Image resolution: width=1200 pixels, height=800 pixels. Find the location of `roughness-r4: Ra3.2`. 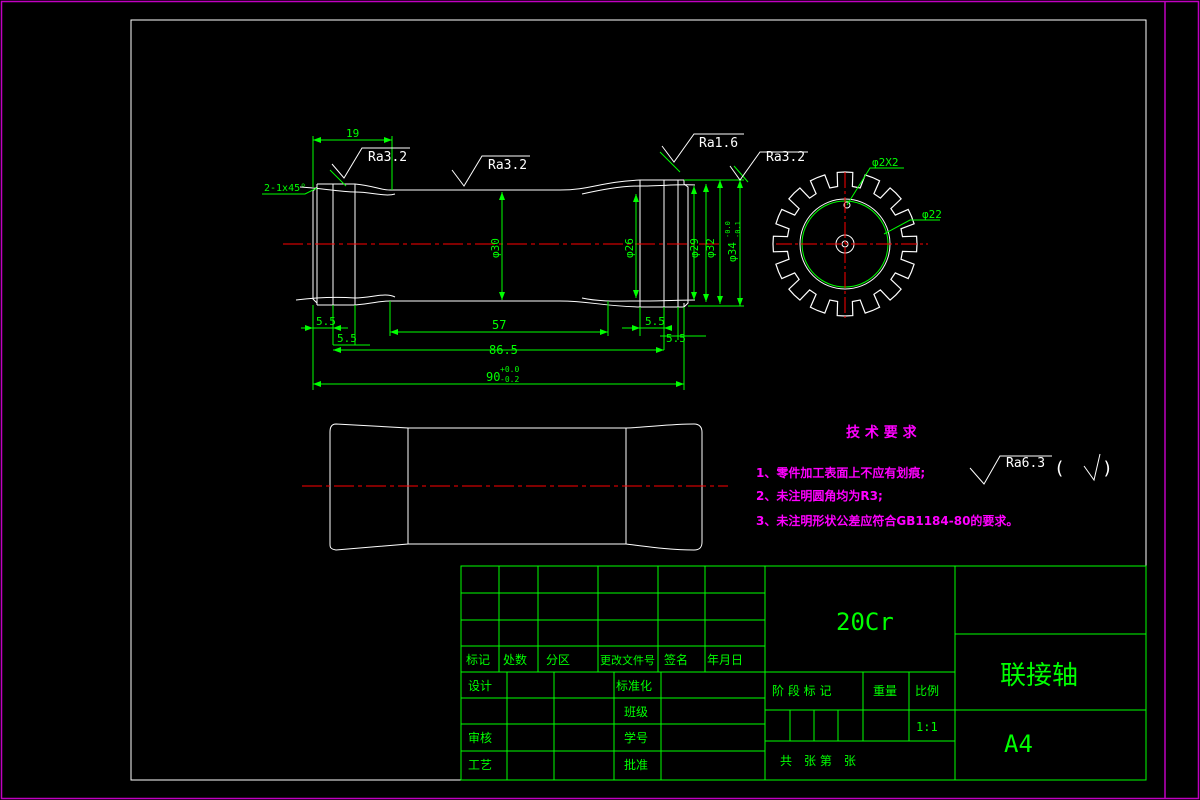

roughness-r4: Ra3.2 is located at coordinates (785, 157).